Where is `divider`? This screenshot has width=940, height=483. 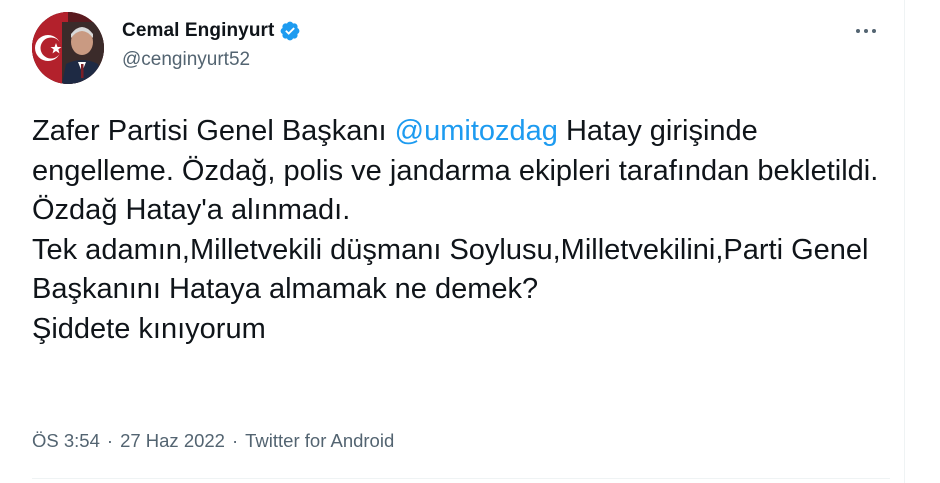
divider is located at coordinates (461, 478).